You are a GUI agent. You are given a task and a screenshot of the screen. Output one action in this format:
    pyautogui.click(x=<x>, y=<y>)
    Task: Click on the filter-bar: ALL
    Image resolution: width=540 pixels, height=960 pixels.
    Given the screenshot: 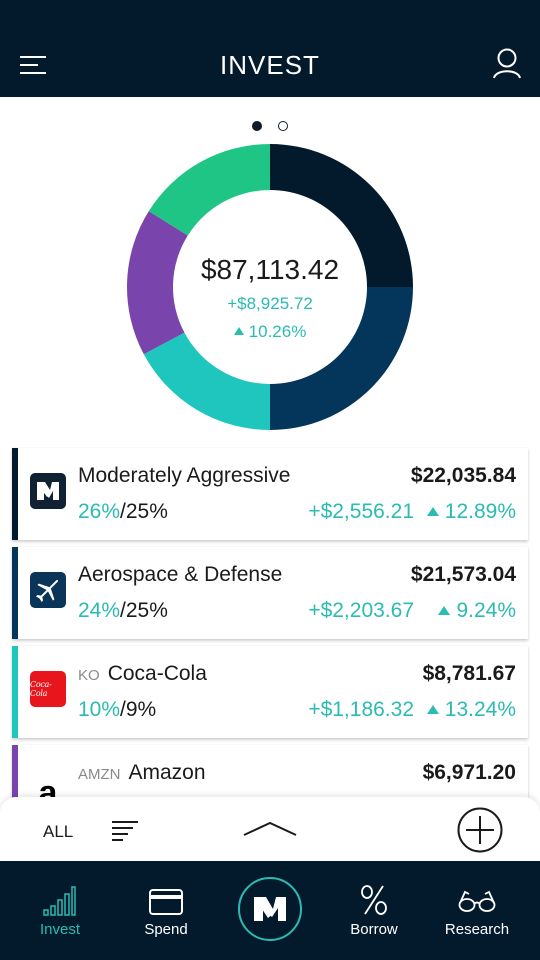 What is the action you would take?
    pyautogui.click(x=270, y=829)
    